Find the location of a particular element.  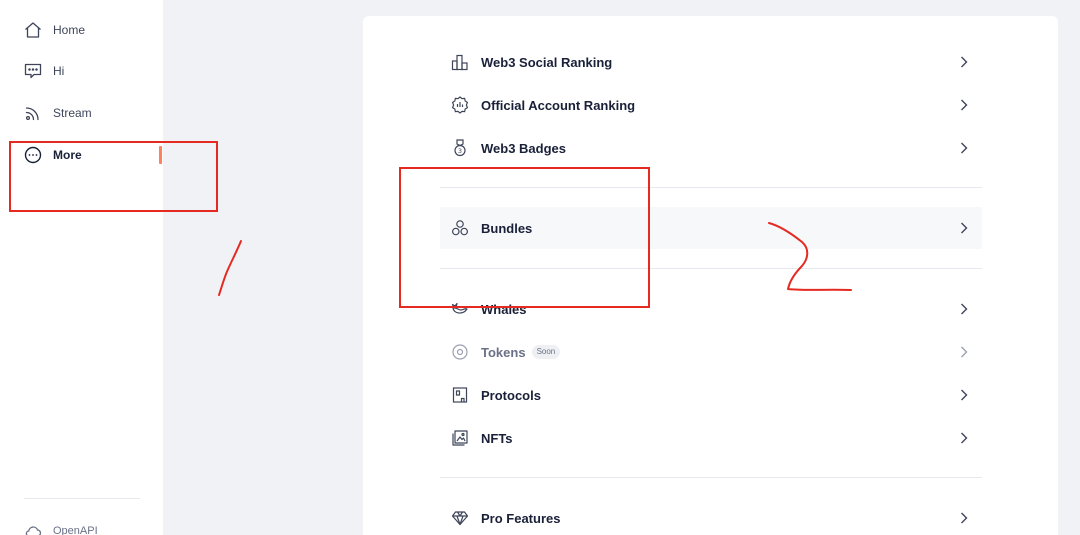

sidebar-item-stream: Stream is located at coordinates (58, 113).